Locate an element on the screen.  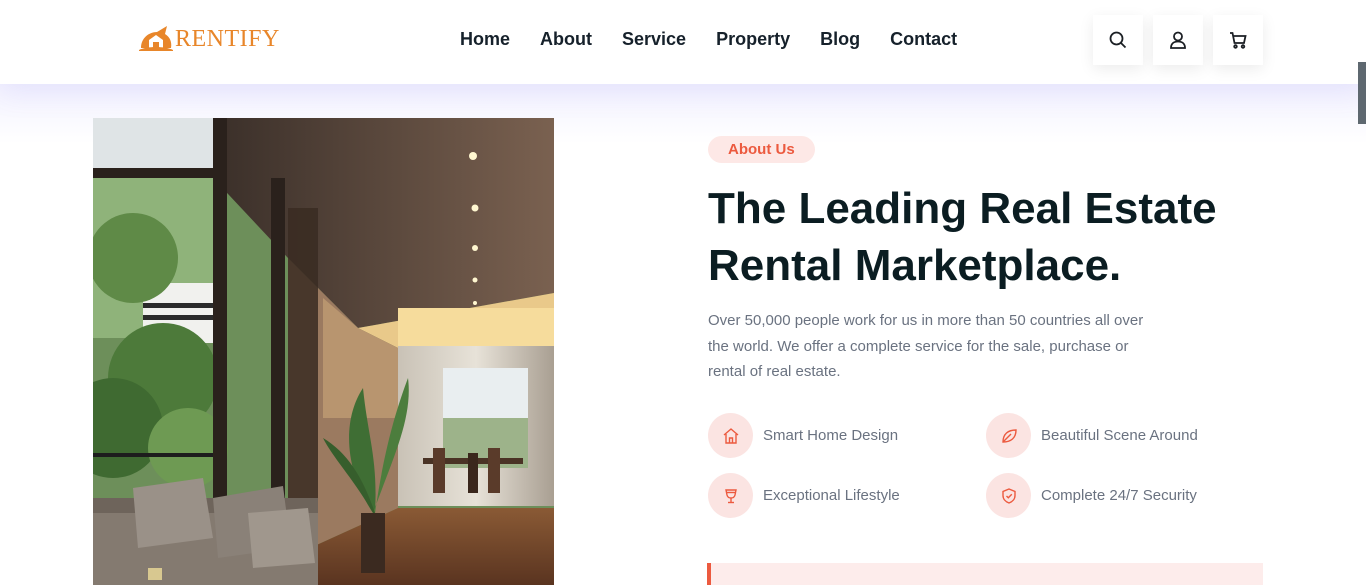
feature-smart-home: Smart Home Design is located at coordinates (803, 435).